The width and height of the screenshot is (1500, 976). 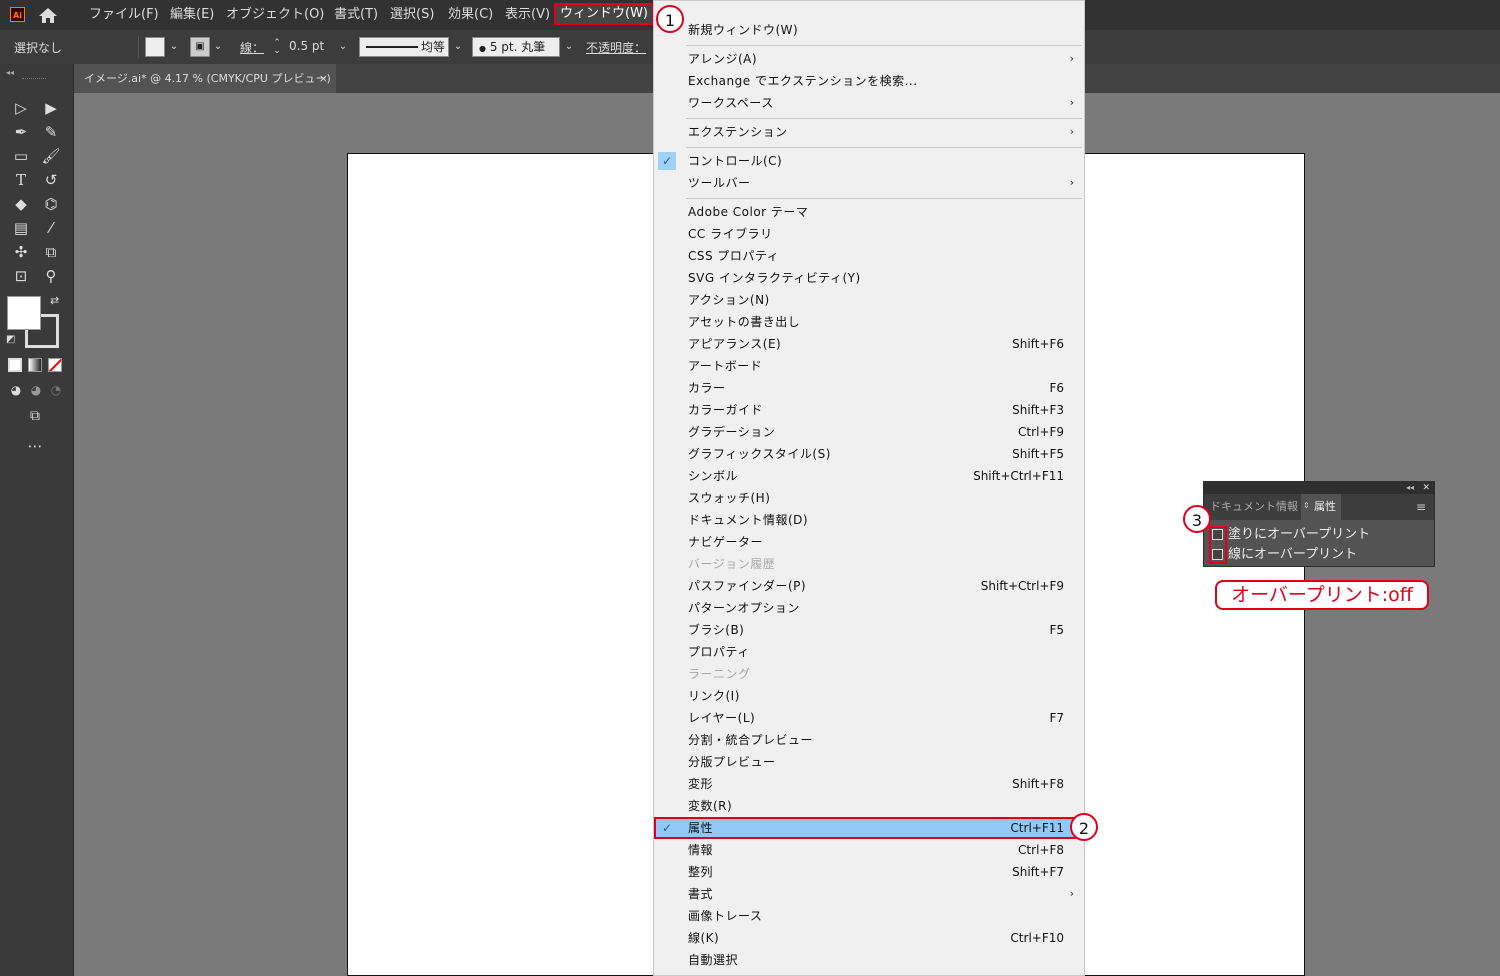 I want to click on fill-swatch, so click(x=155, y=47).